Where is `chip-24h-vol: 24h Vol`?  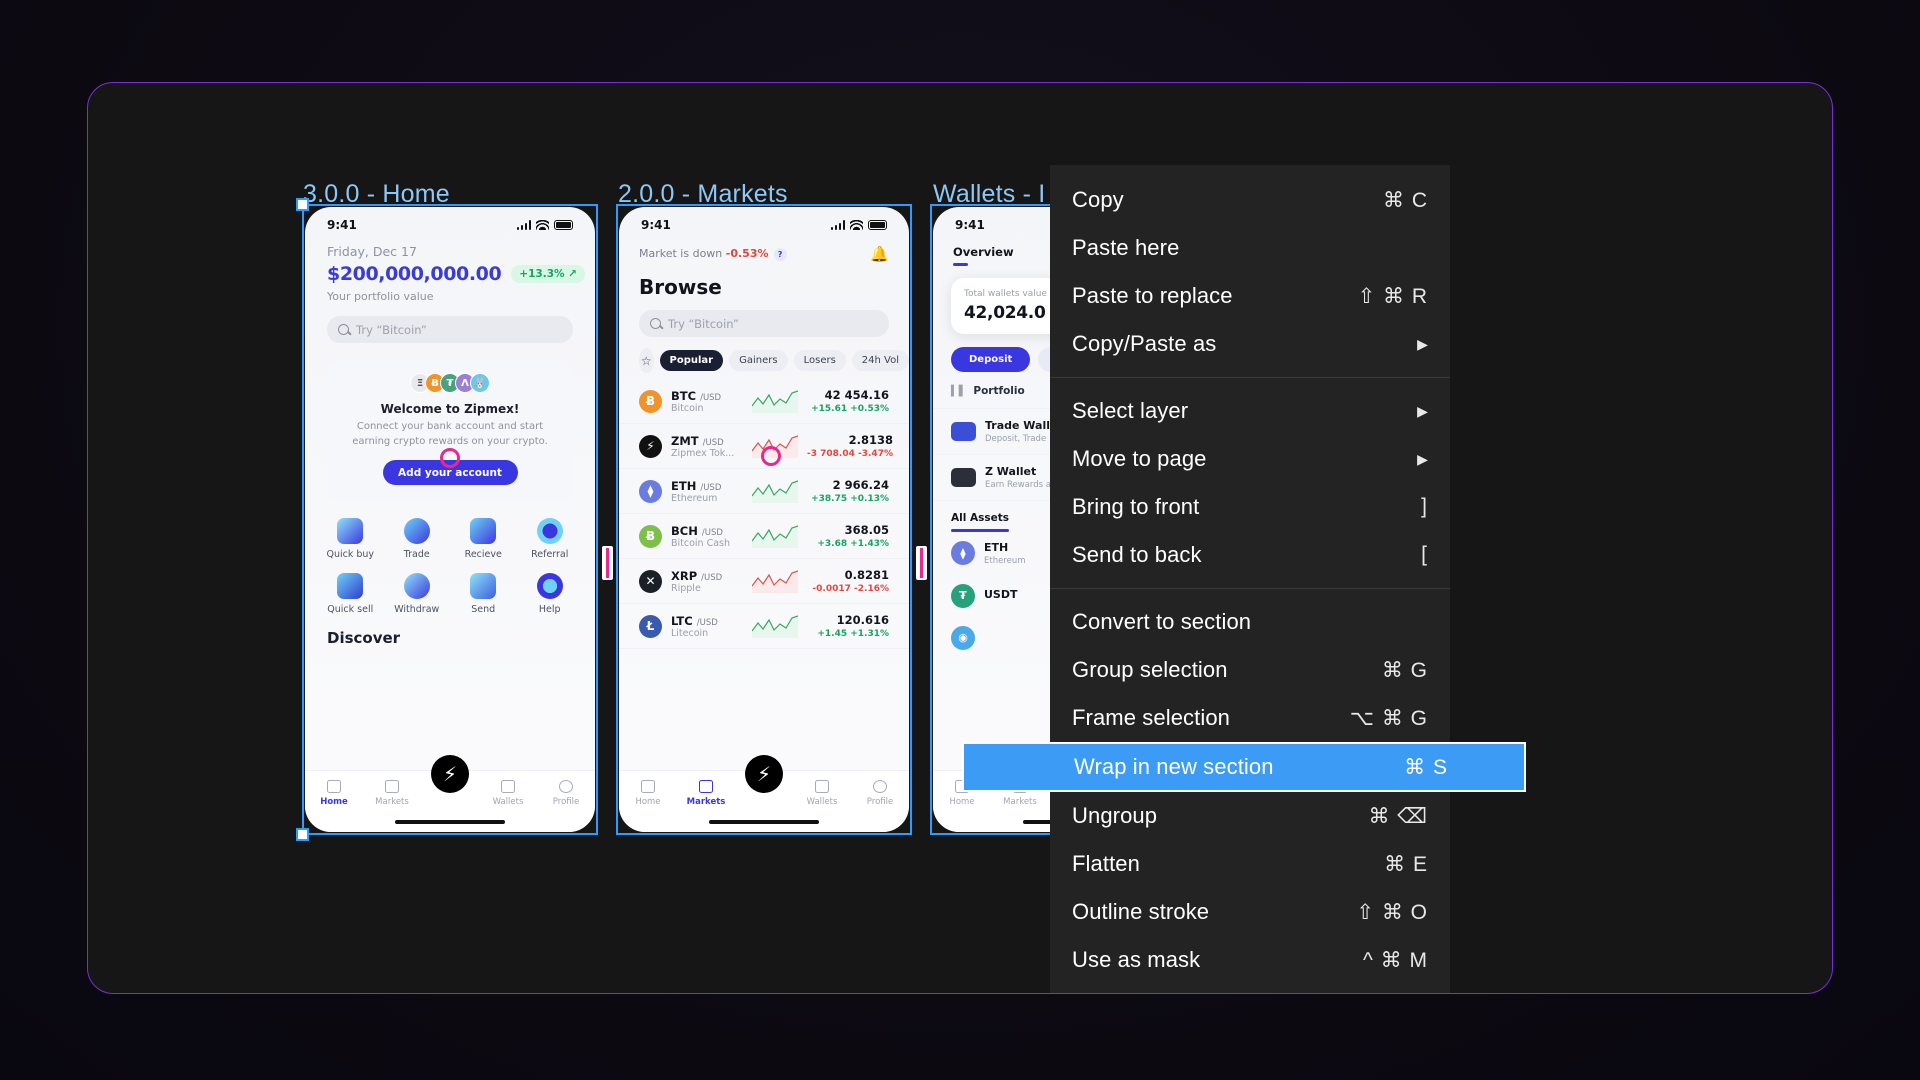 chip-24h-vol: 24h Vol is located at coordinates (880, 360).